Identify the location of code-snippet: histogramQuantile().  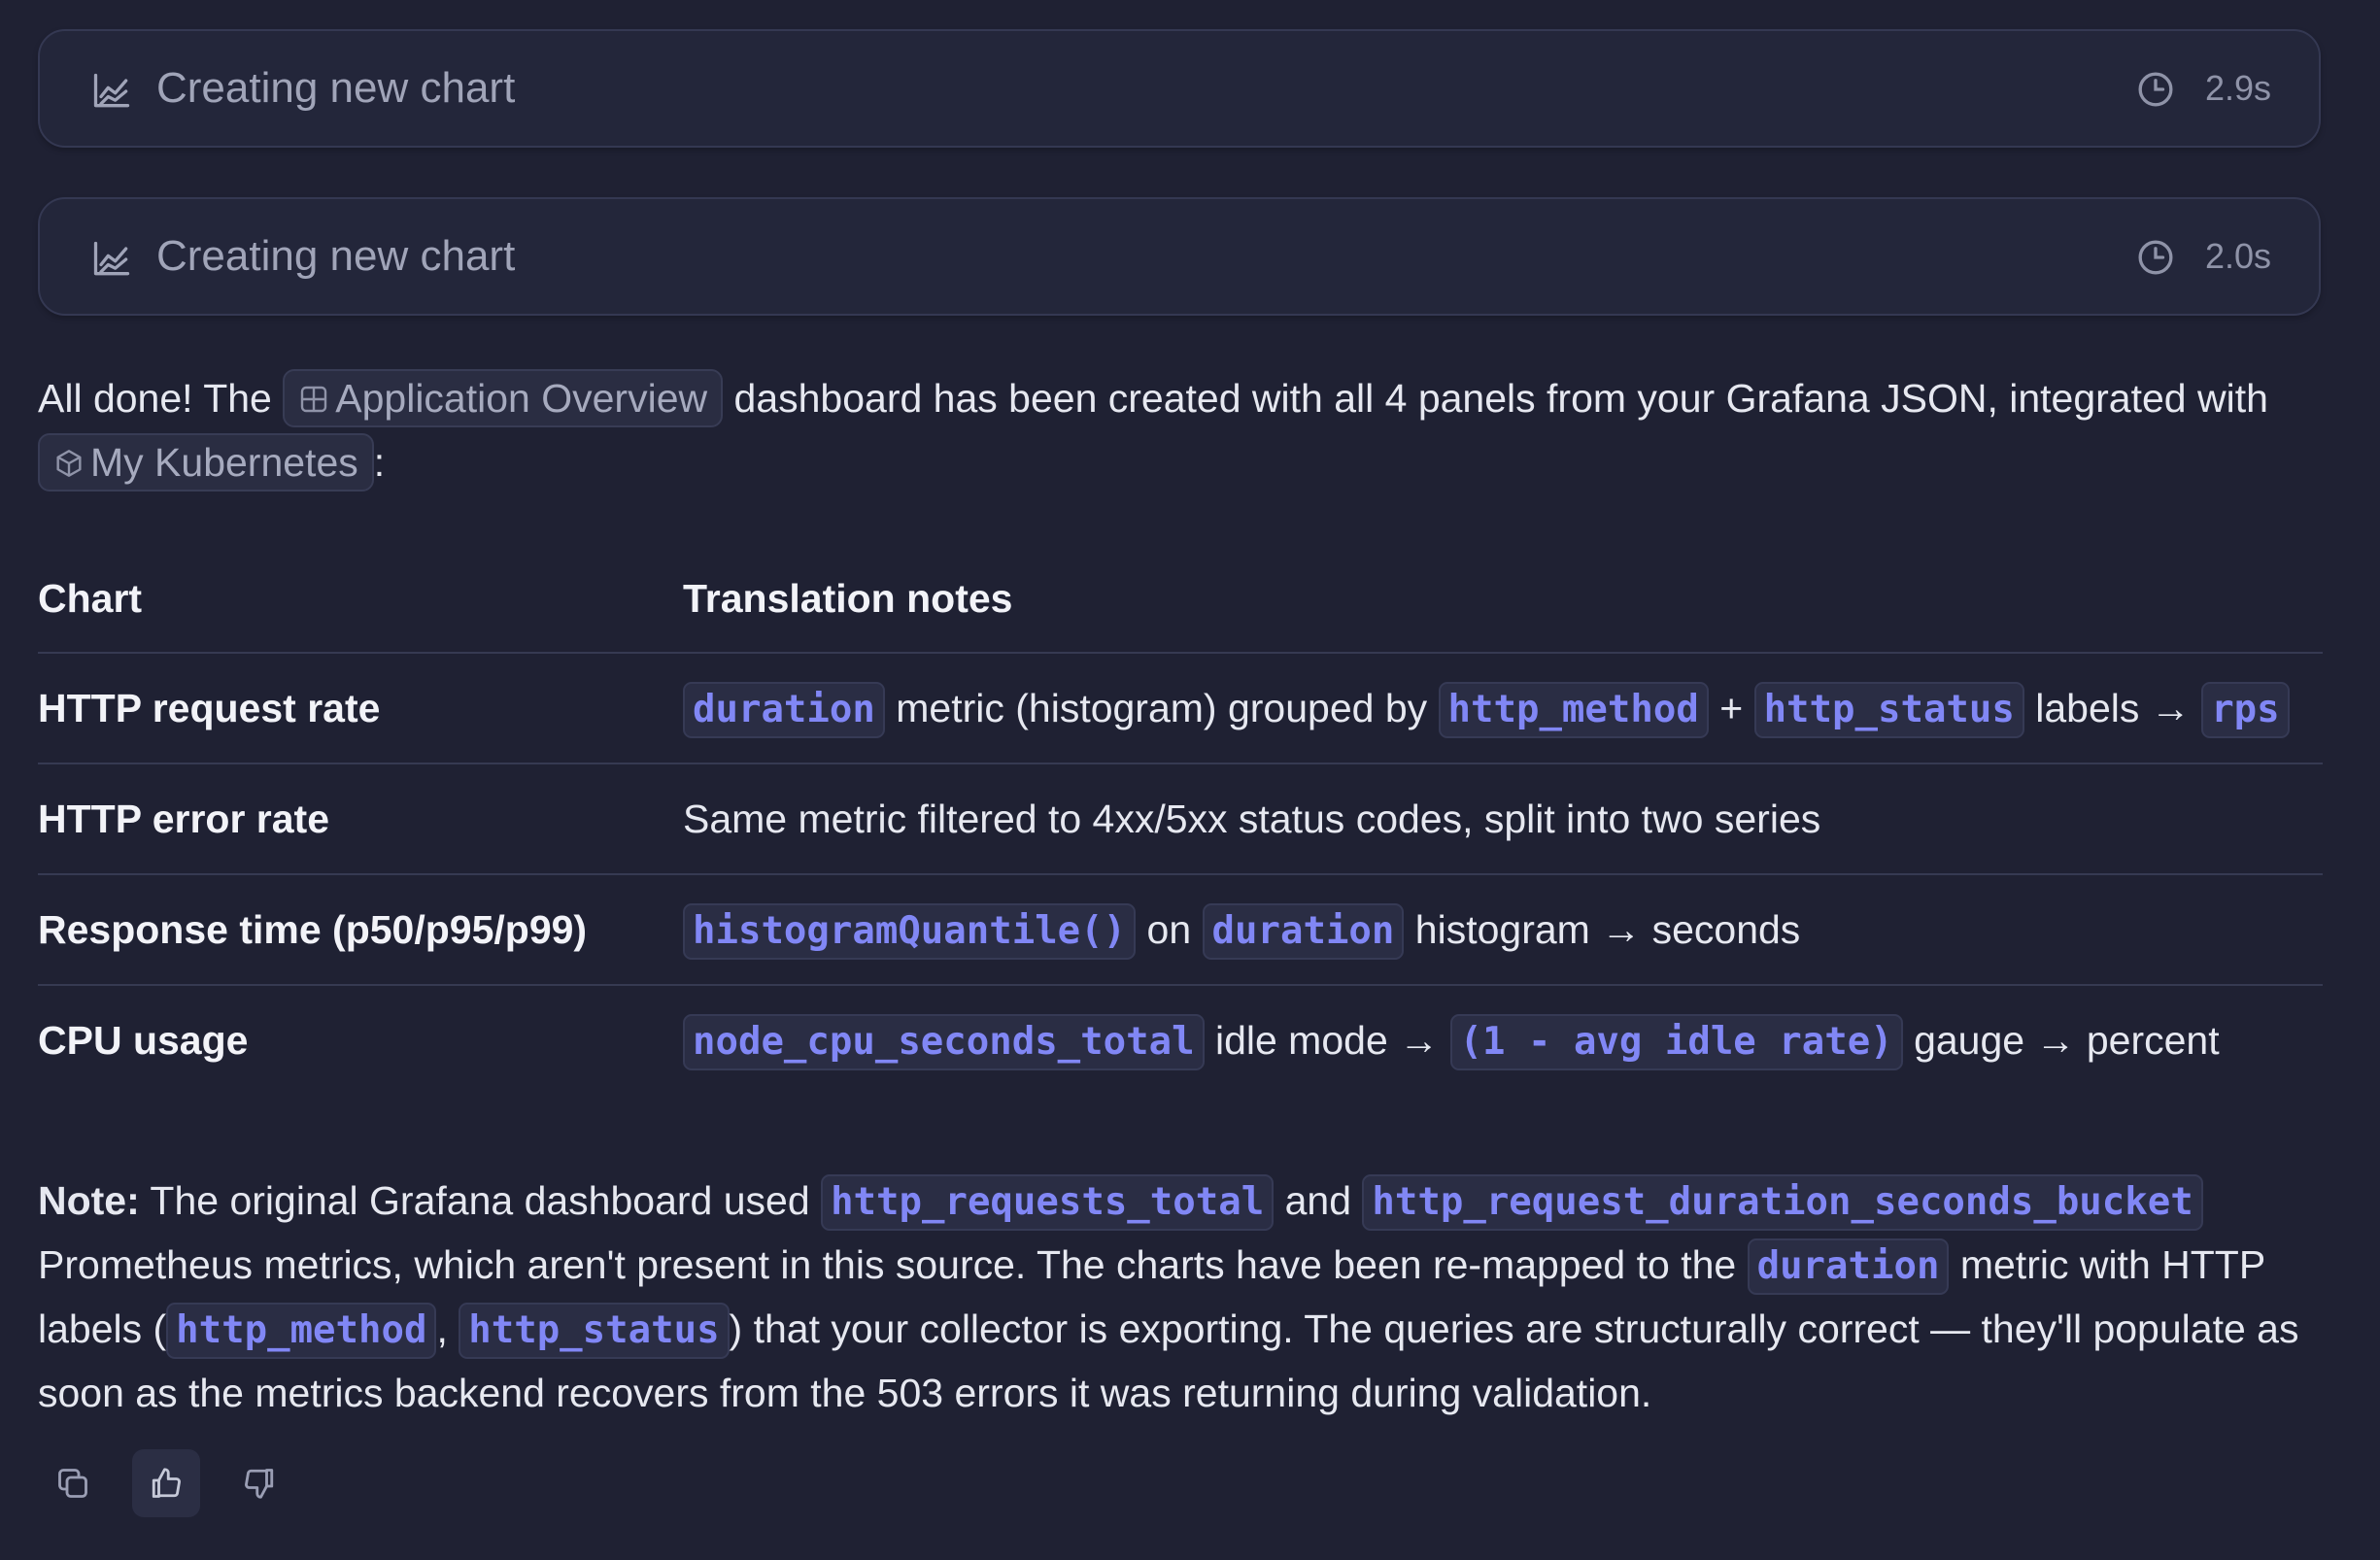
(910, 931).